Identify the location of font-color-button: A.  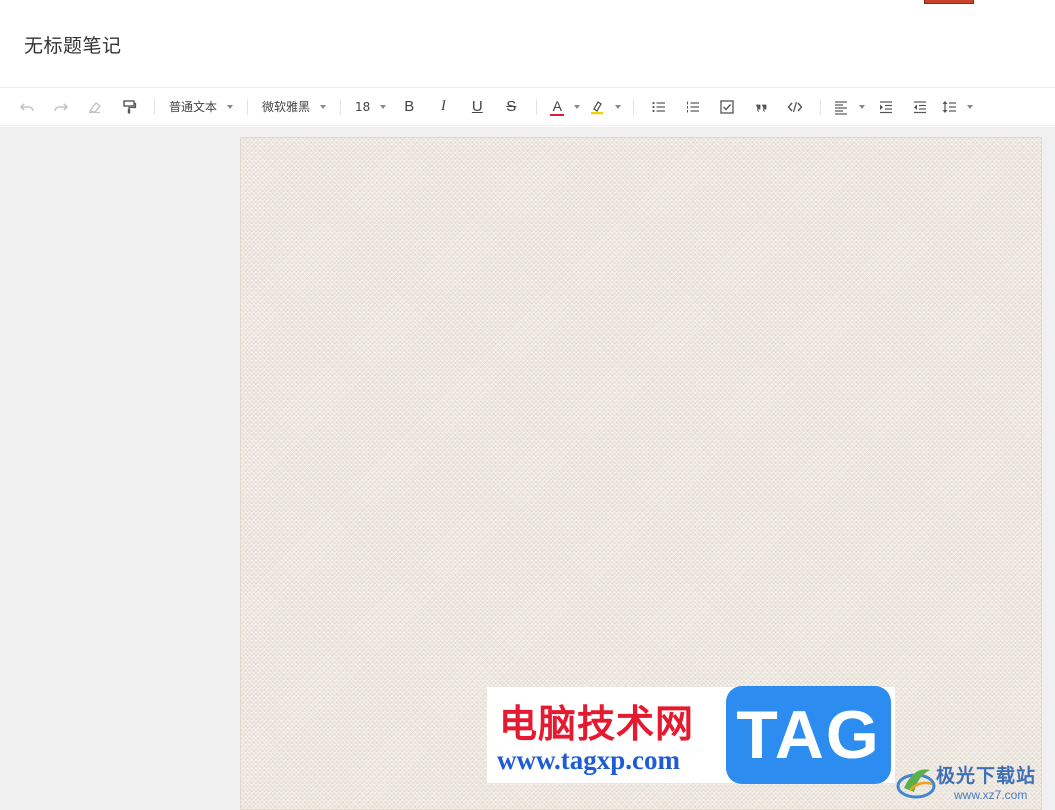
(565, 107).